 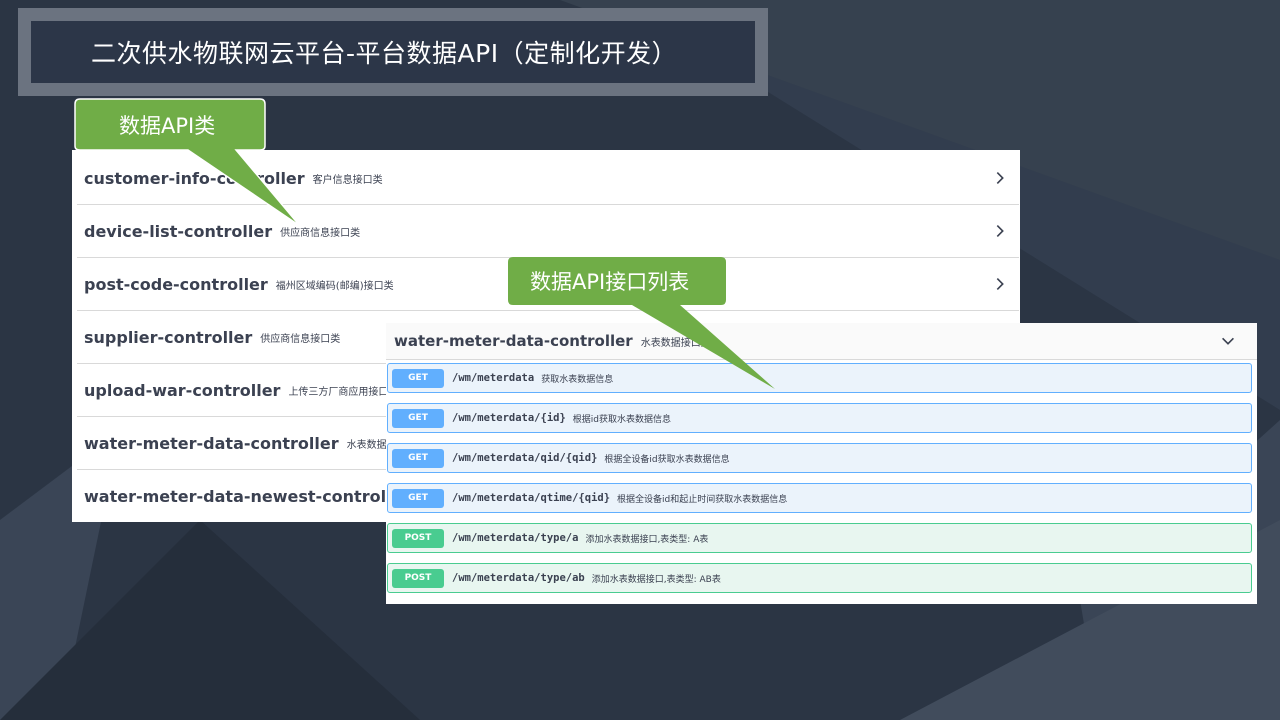 I want to click on page-title: 二次供水物联网云平台-平台数据API（定制化开发）, so click(x=384, y=53).